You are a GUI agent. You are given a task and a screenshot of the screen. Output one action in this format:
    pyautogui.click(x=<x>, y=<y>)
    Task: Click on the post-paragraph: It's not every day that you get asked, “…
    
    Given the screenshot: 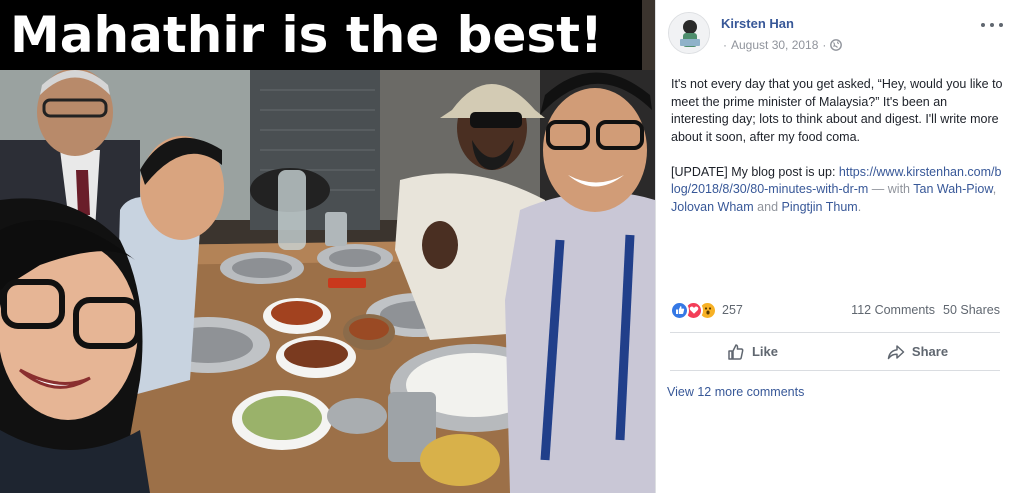 What is the action you would take?
    pyautogui.click(x=837, y=110)
    